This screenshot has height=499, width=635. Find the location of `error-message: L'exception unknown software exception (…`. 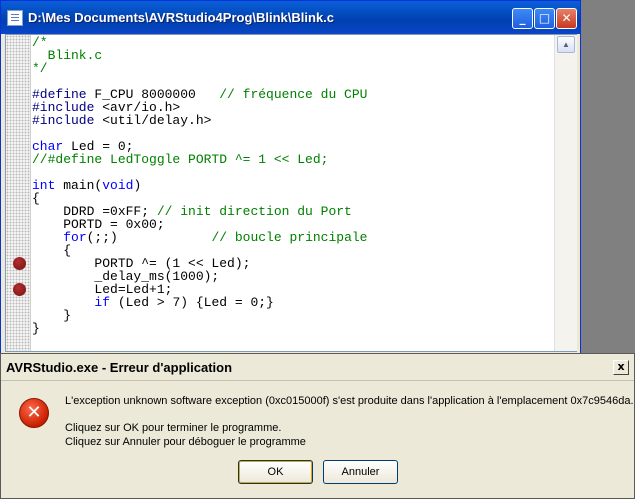

error-message: L'exception unknown software exception (… is located at coordinates (349, 401).